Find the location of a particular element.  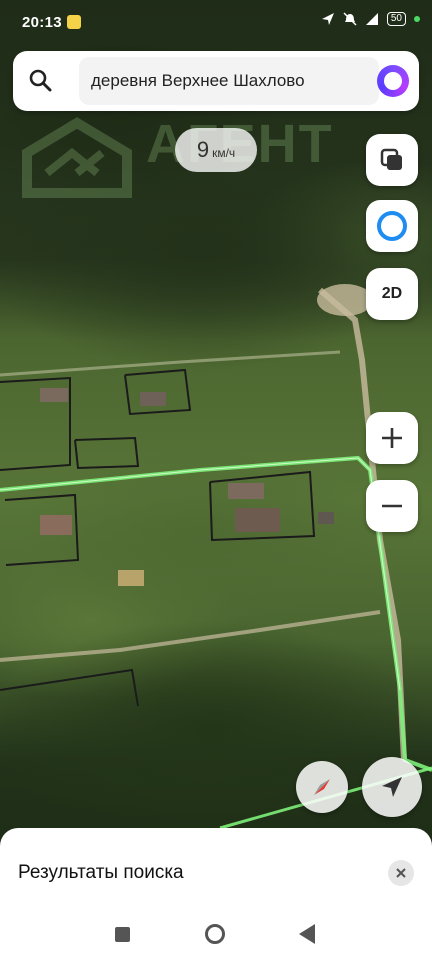

search-icon is located at coordinates (41, 81).